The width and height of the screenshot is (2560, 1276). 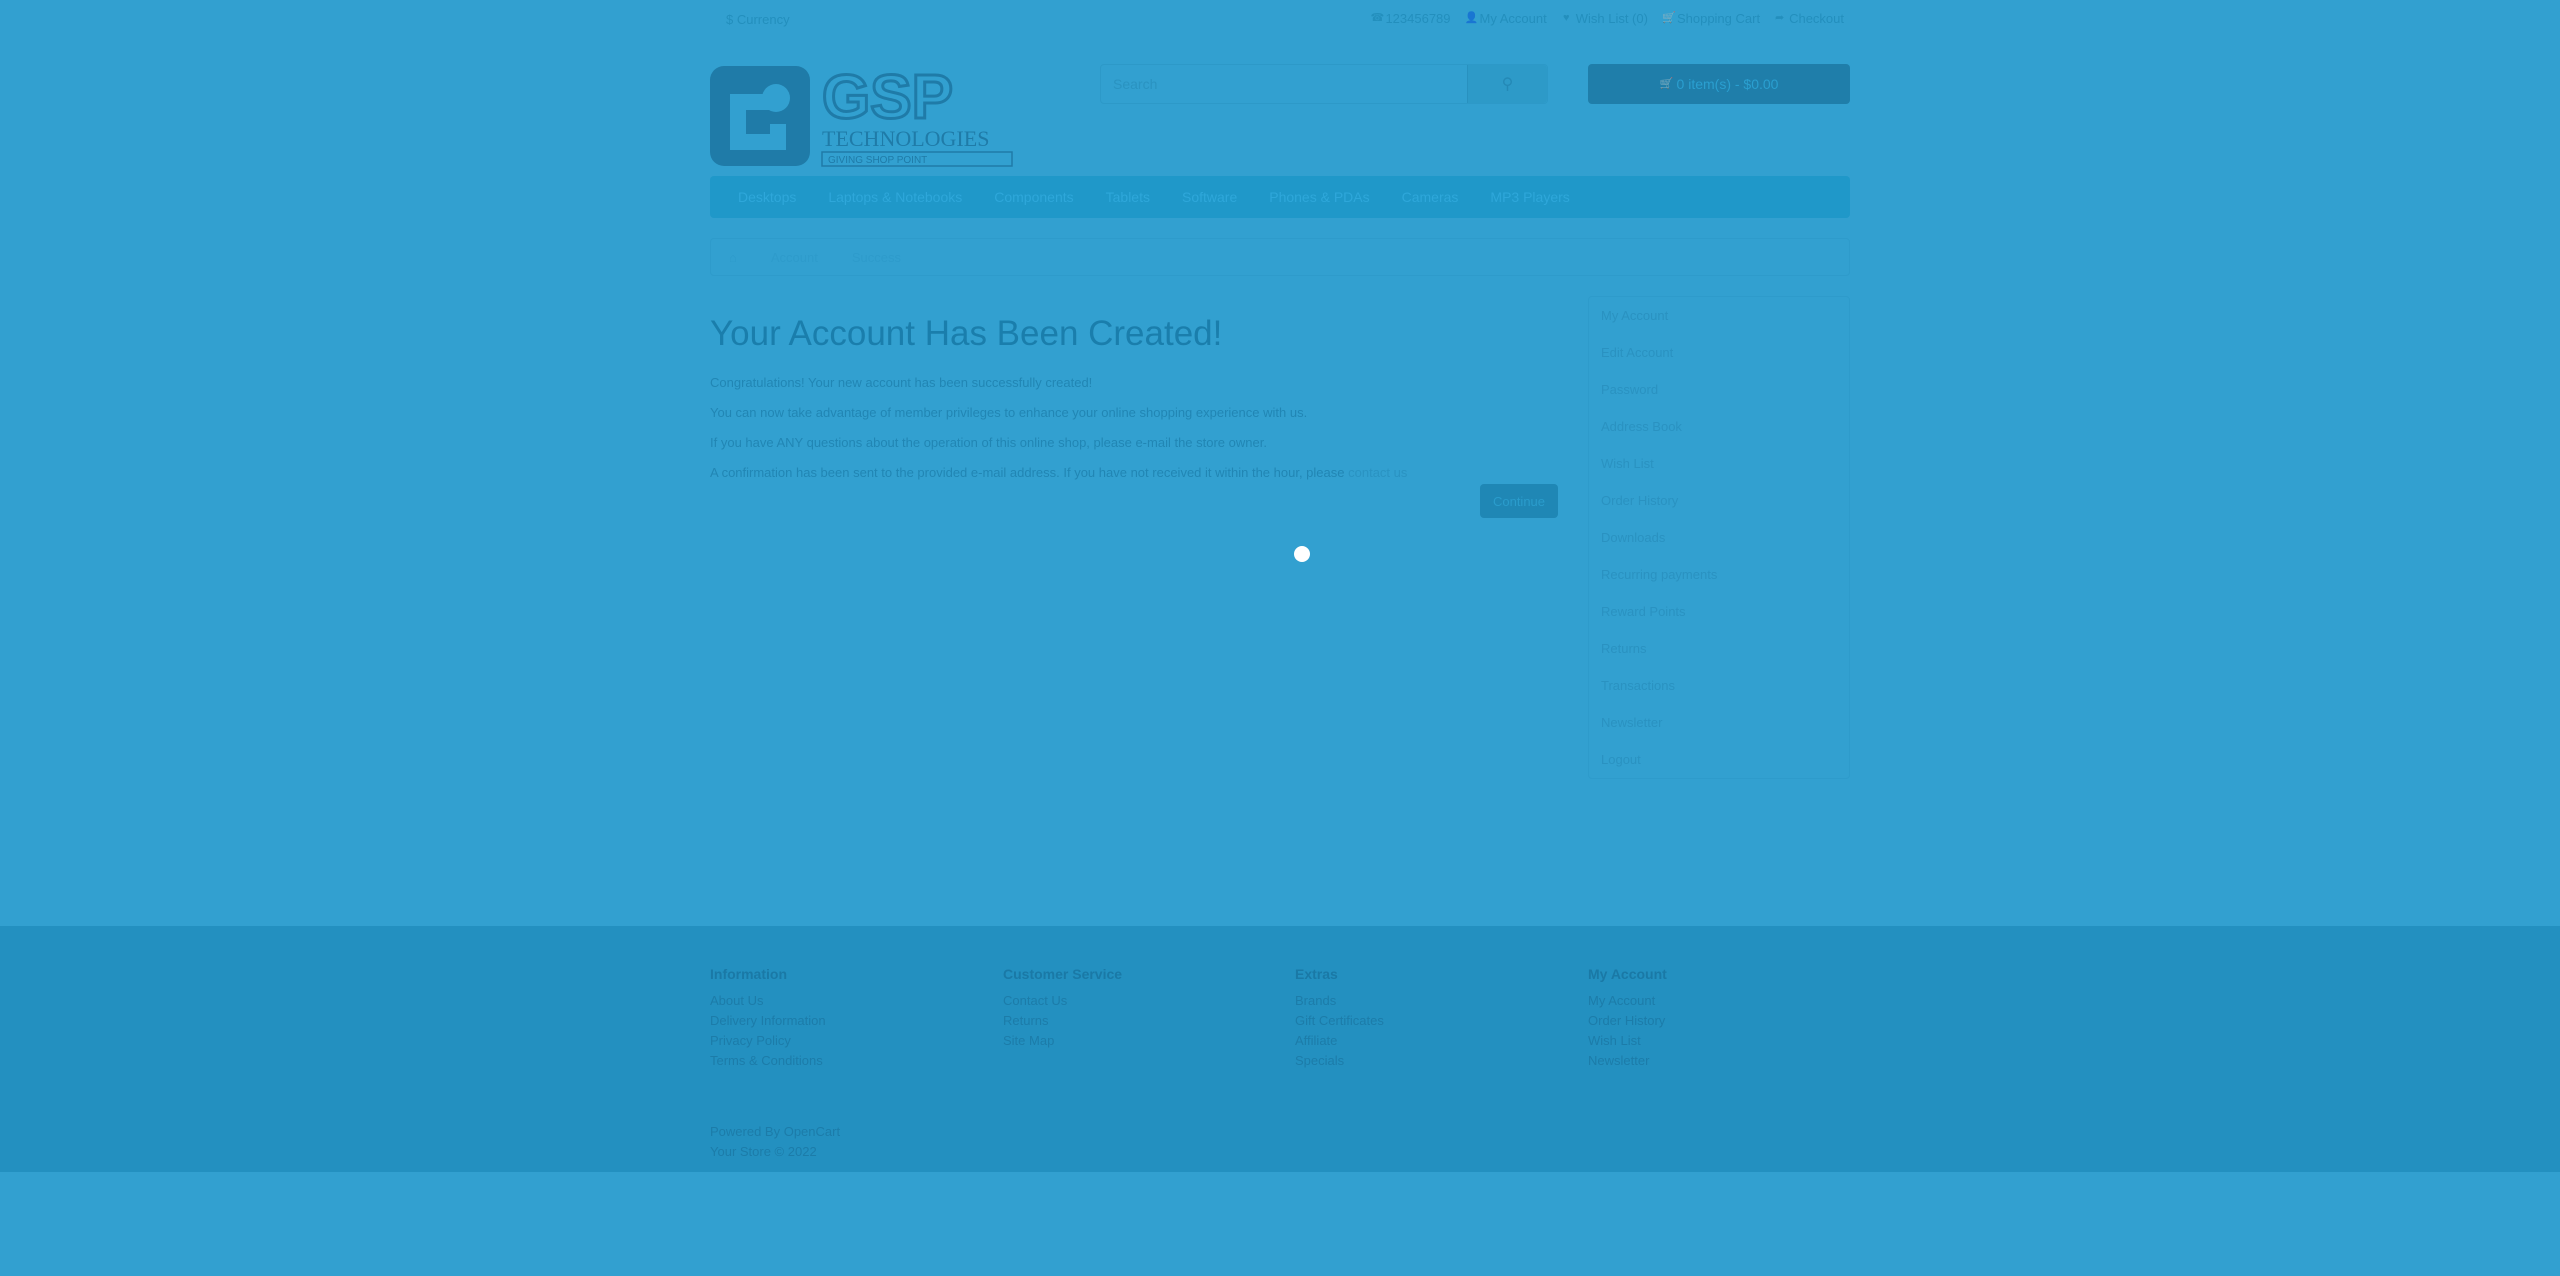 I want to click on logo-text: GSP, so click(x=887, y=98).